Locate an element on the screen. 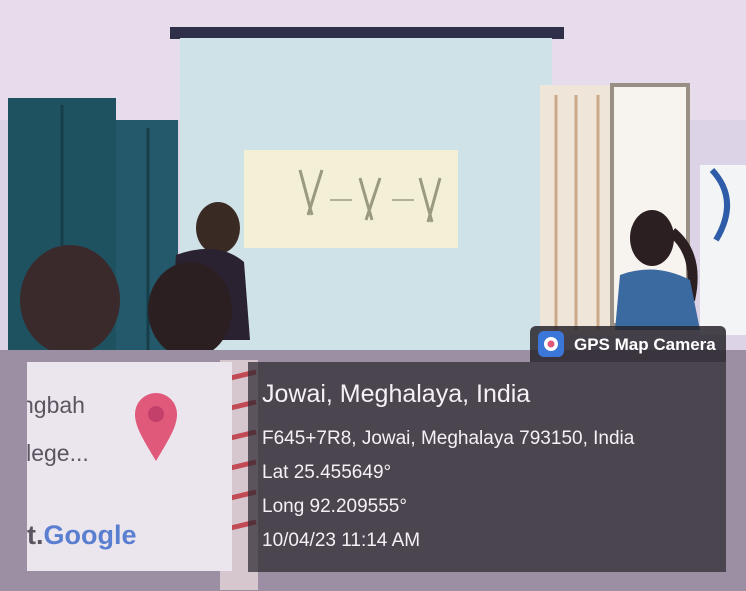  location-pin-icon is located at coordinates (156, 427).